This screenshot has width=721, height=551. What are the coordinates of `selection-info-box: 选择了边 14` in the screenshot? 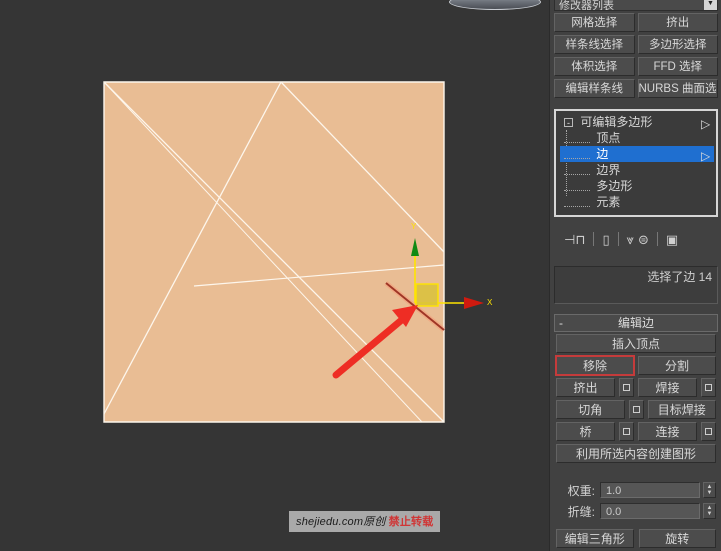 It's located at (636, 285).